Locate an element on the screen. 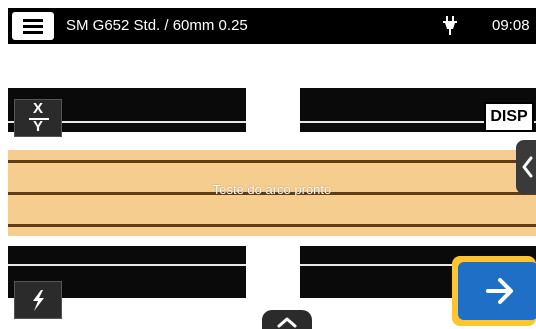  disp-button: DISP is located at coordinates (509, 117).